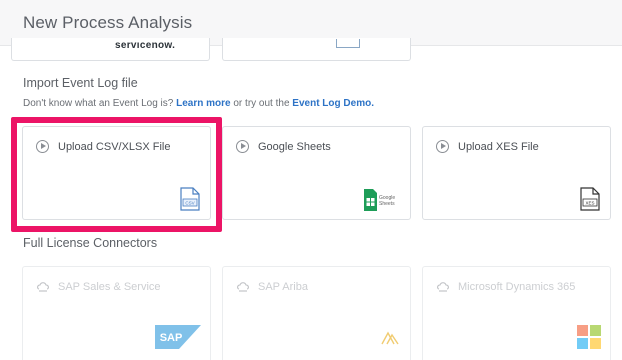  Describe the element at coordinates (498, 146) in the screenshot. I see `upload-xes-label: Upload XES File` at that location.